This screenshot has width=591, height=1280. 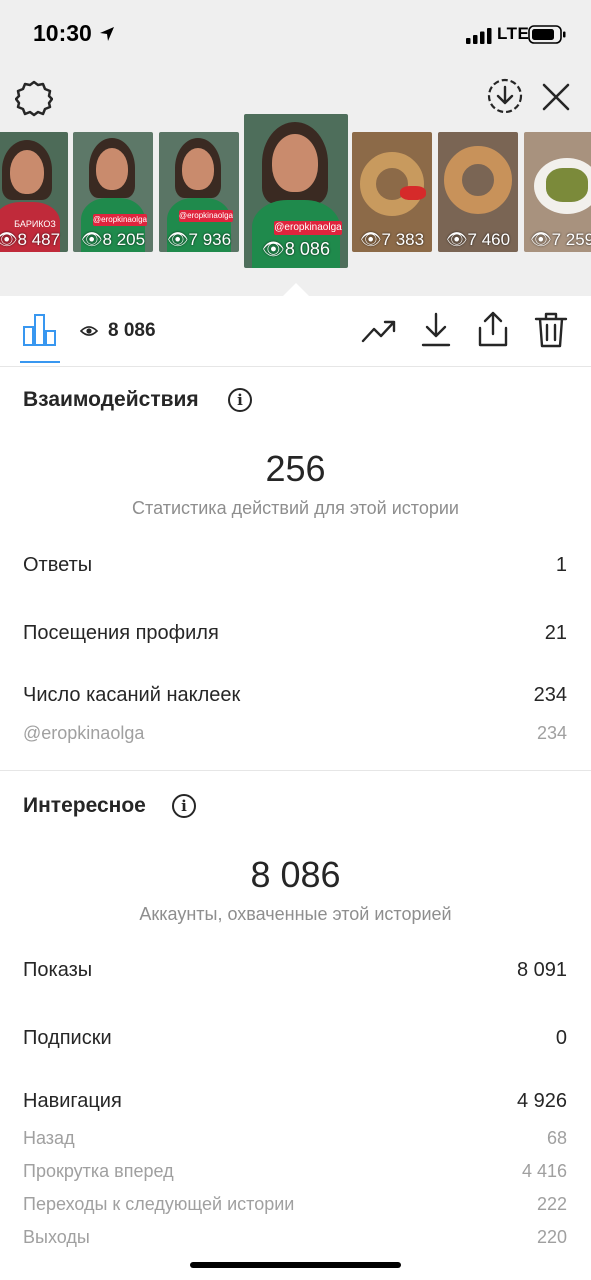 I want to click on close-icon, so click(x=556, y=97).